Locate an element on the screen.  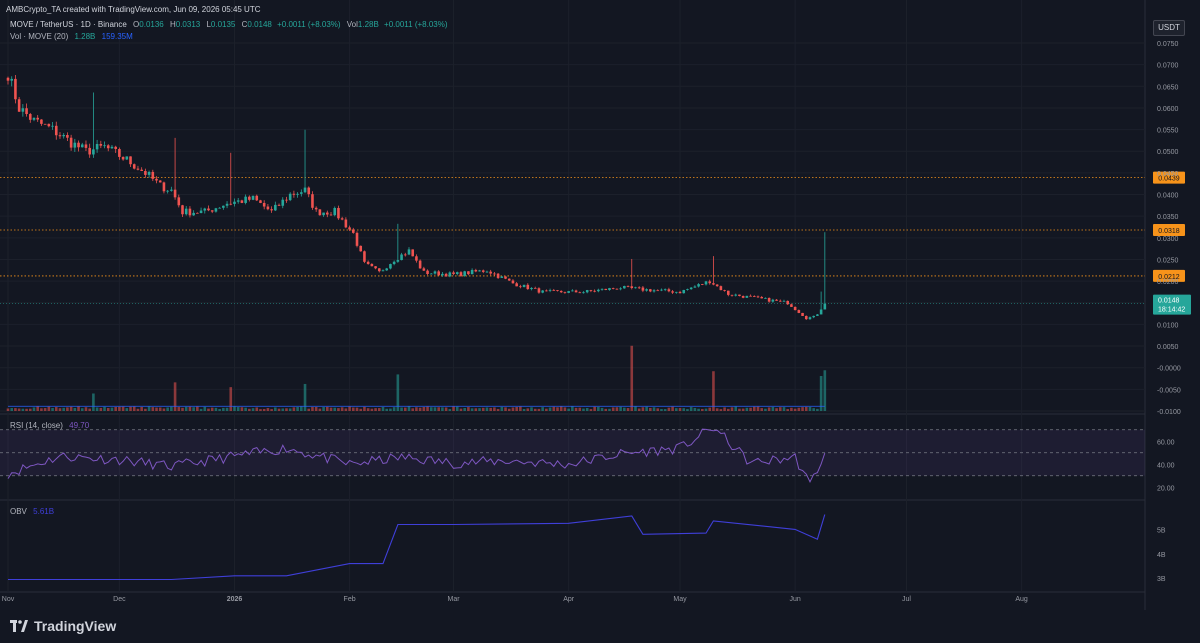
rsi-legend: RSI (14, close) 49.70 is located at coordinates (49, 425).